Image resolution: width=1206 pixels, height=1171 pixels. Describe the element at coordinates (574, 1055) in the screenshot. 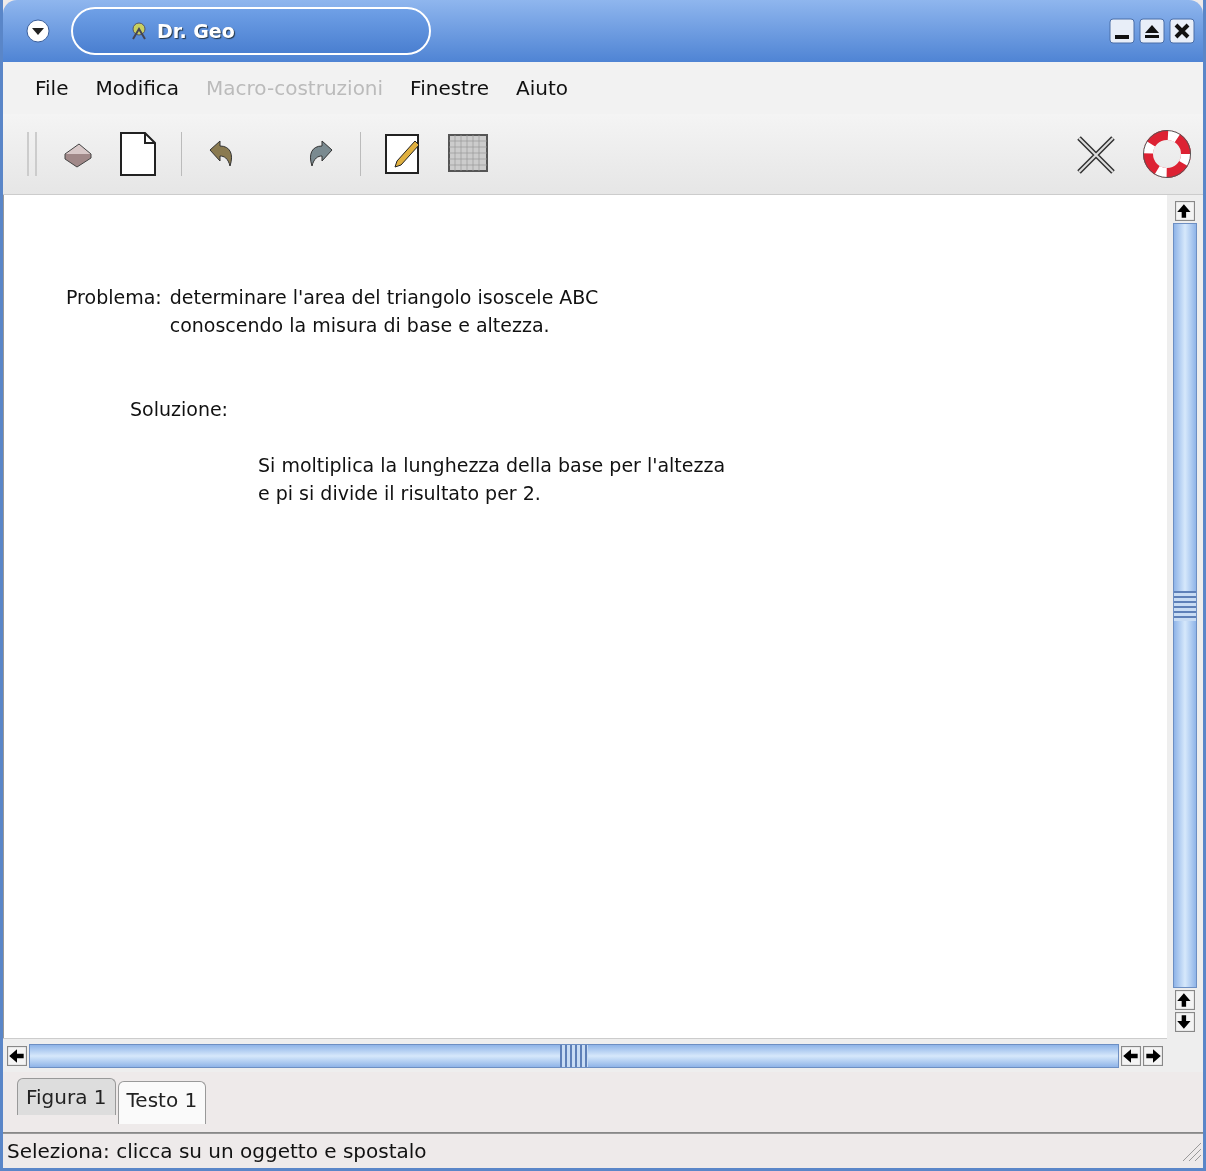

I see `horizontal-scrollbar` at that location.